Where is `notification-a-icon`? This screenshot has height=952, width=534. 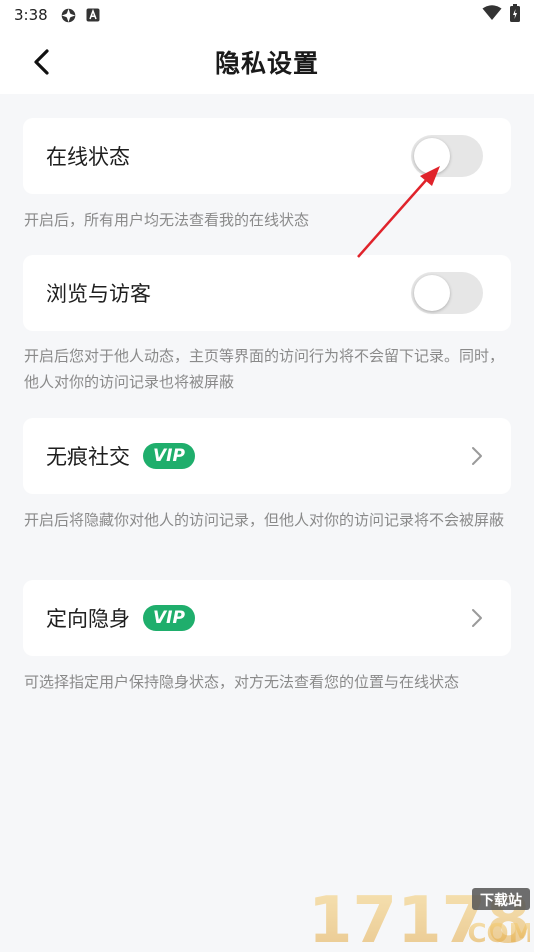
notification-a-icon is located at coordinates (93, 15).